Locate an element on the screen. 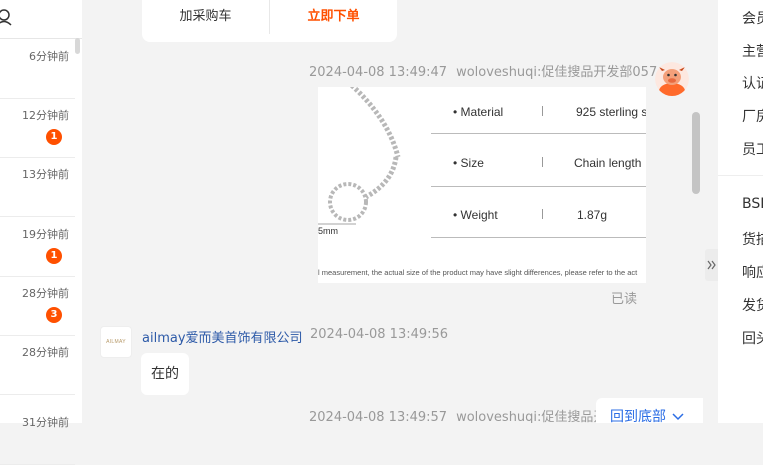  spec-label: • Size is located at coordinates (468, 163).